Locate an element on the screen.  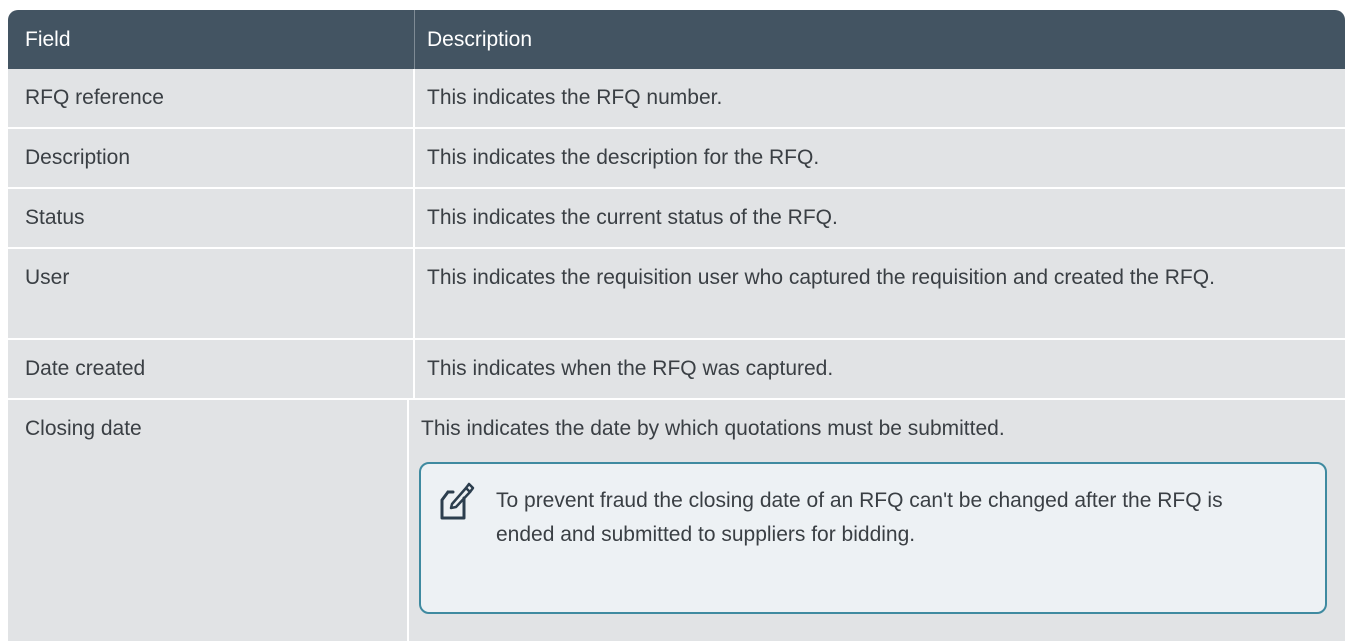
field-cell: RFQ reference is located at coordinates (211, 98).